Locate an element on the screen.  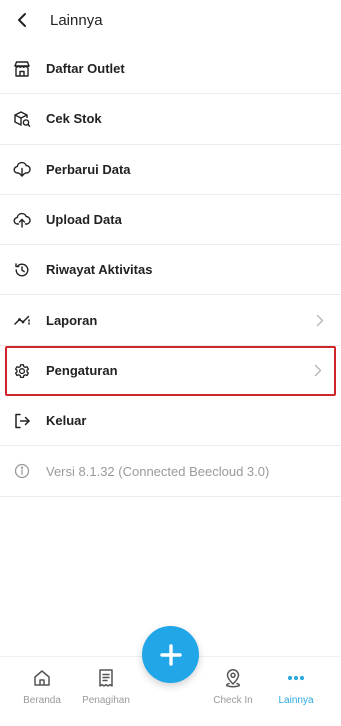
nav-label: Lainnya is located at coordinates (296, 700).